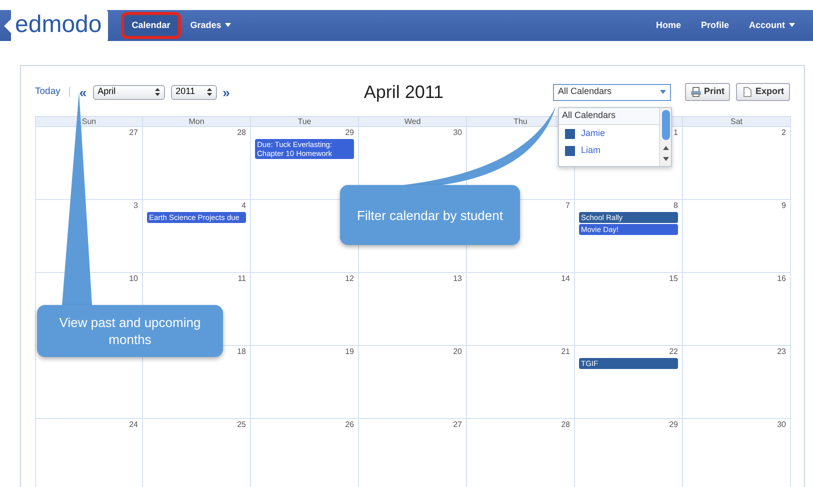 The height and width of the screenshot is (487, 813). I want to click on weekday-header: Wed, so click(413, 121).